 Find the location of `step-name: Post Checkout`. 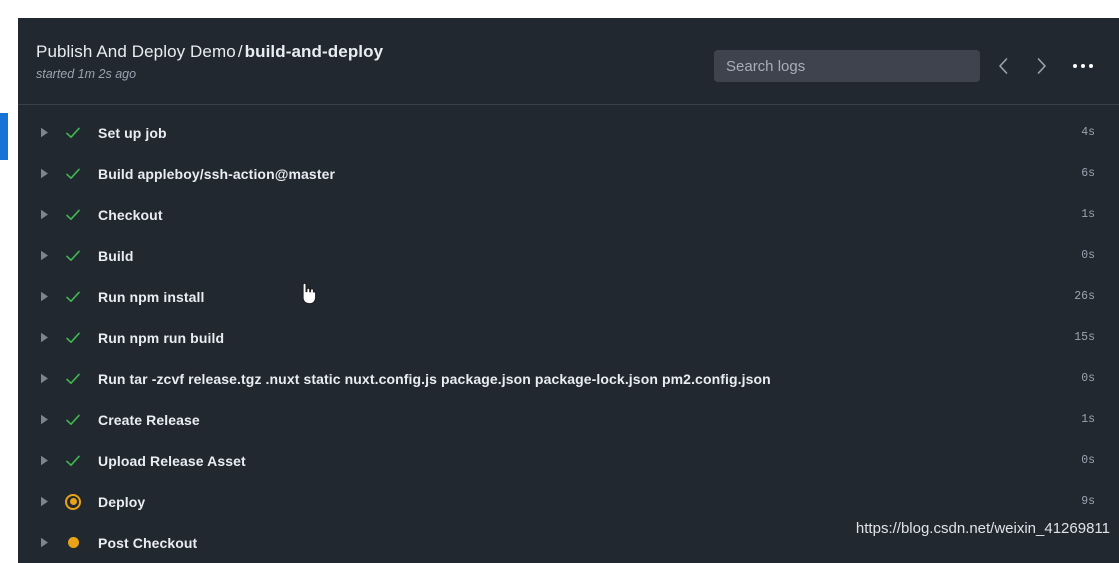

step-name: Post Checkout is located at coordinates (148, 542).